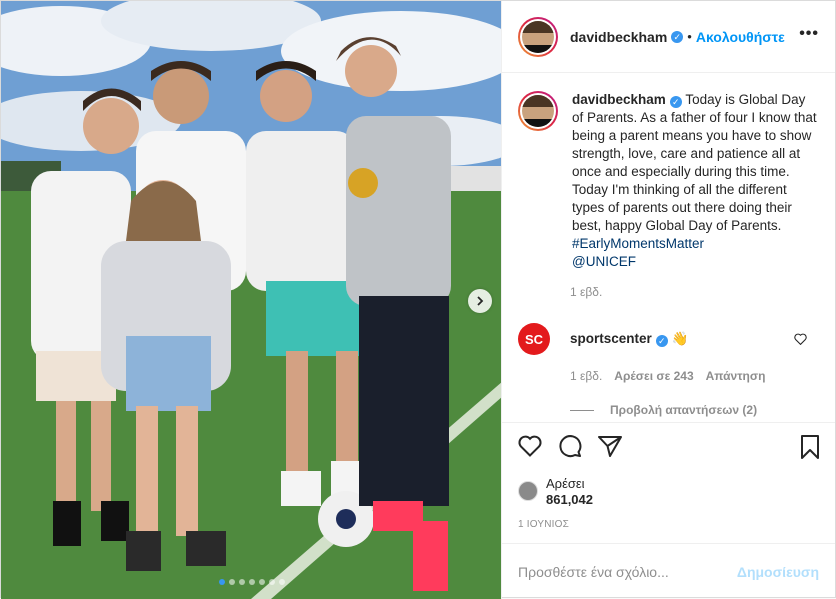 The width and height of the screenshot is (836, 599). I want to click on follow-button: Ακολουθήστε, so click(740, 37).